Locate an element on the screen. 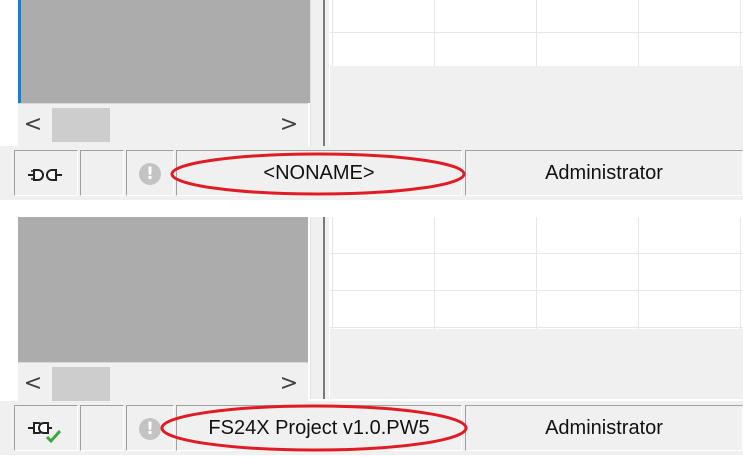 The image size is (743, 457). tree-pane: < > is located at coordinates (155, 73).